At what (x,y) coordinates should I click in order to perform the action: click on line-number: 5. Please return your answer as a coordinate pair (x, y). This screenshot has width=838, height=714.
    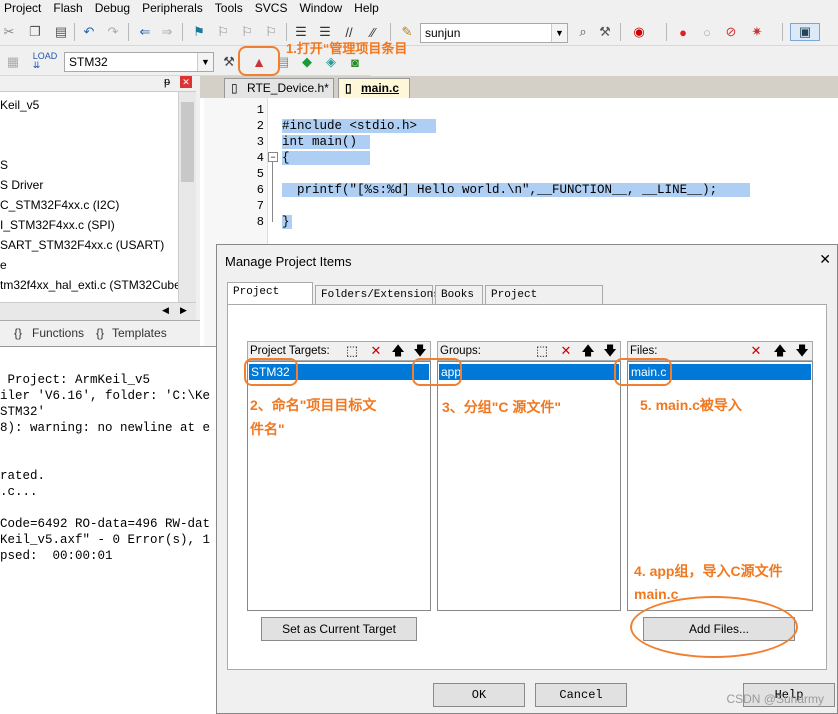
    Looking at the image, I should click on (260, 174).